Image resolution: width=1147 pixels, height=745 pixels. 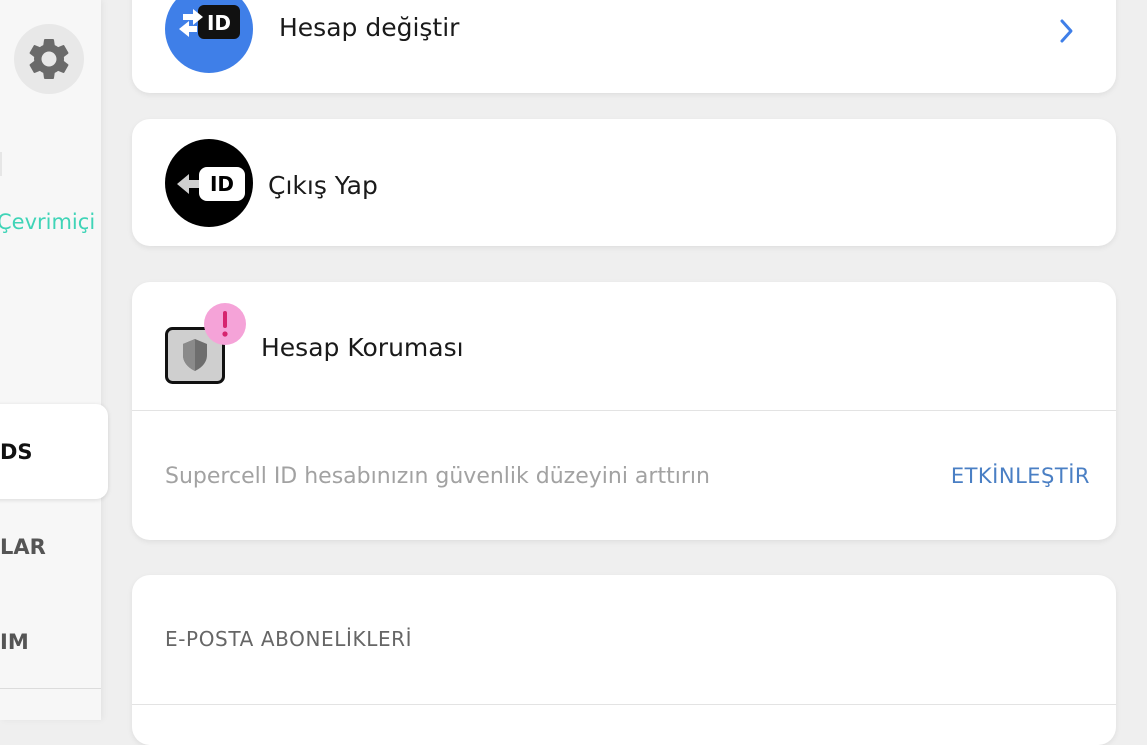 What do you see at coordinates (50, 688) in the screenshot?
I see `sidebar-divider` at bounding box center [50, 688].